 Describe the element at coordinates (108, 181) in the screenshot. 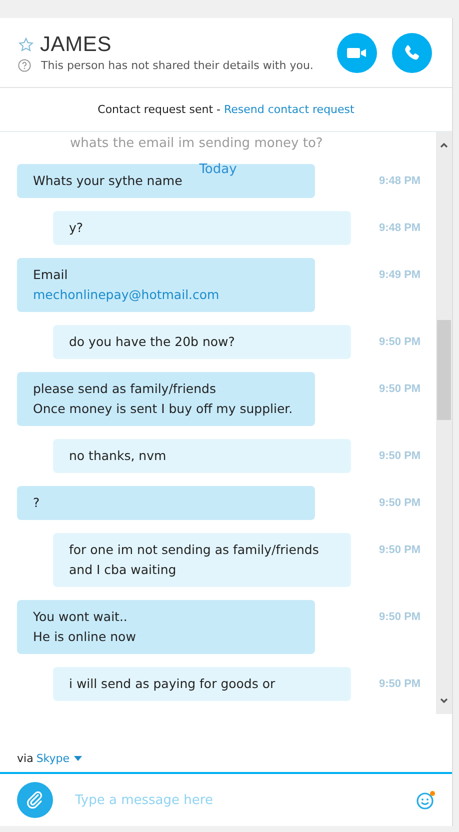

I see `message-text: Whats your sythe name` at that location.